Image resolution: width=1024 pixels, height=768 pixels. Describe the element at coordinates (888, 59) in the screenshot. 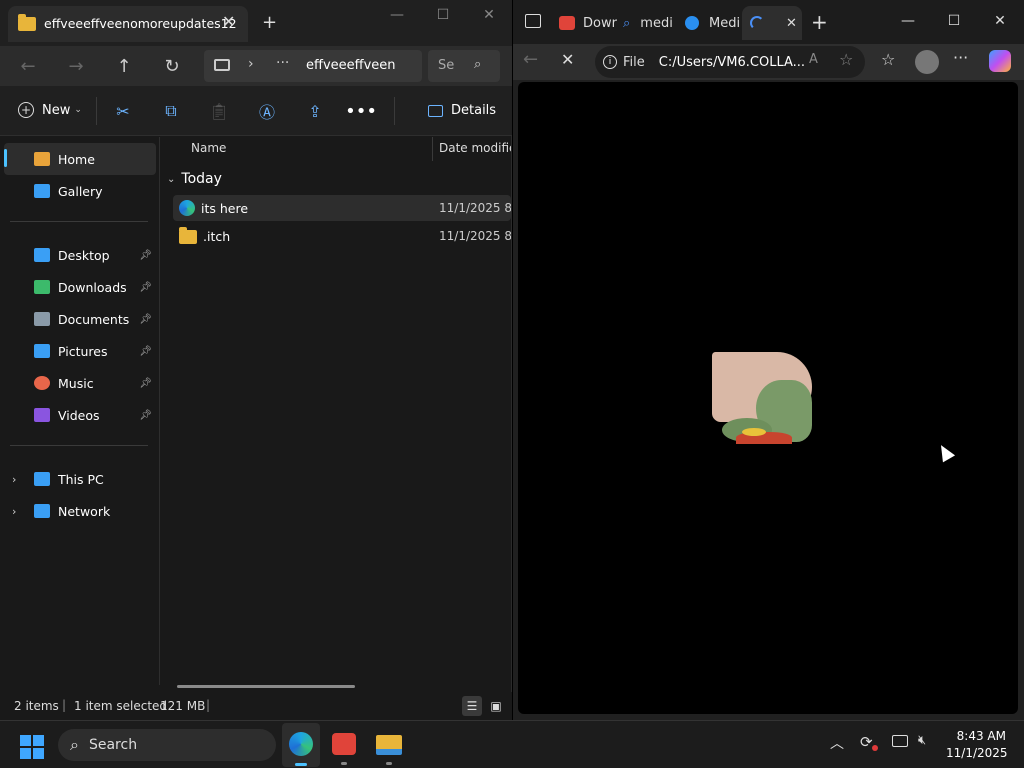

I see `favorites-icon: ☆` at that location.